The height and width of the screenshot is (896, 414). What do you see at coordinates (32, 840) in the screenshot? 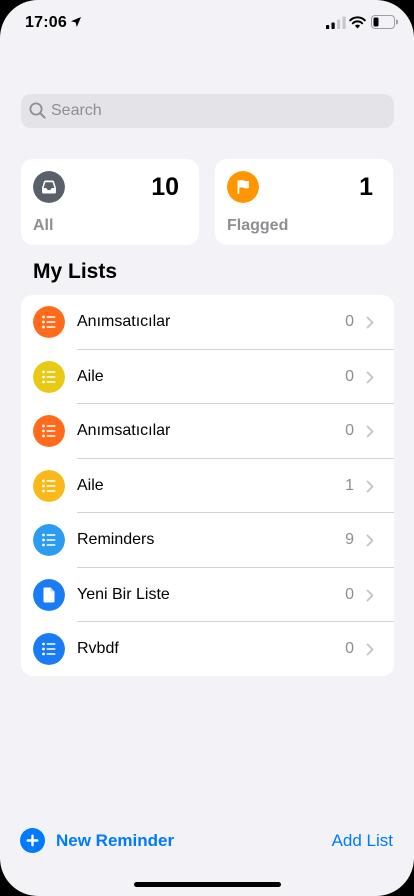
I see `plus-circle-icon` at bounding box center [32, 840].